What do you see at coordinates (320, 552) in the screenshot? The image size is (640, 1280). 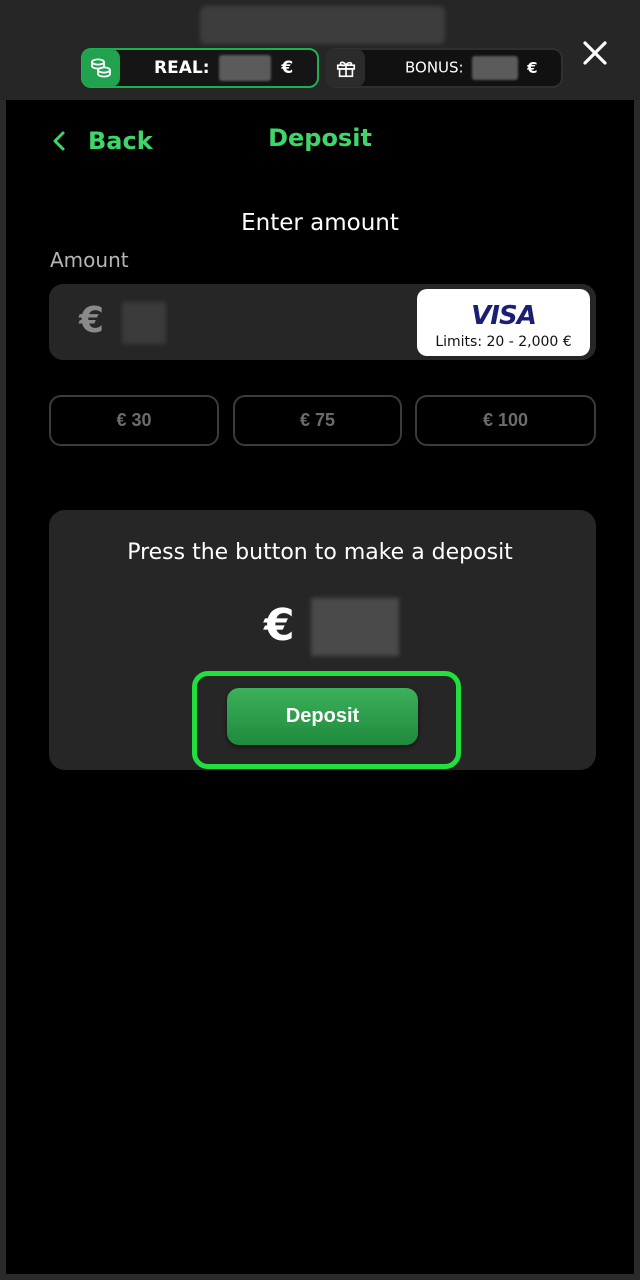 I see `deposit-instruction: Press the button to make a deposit` at bounding box center [320, 552].